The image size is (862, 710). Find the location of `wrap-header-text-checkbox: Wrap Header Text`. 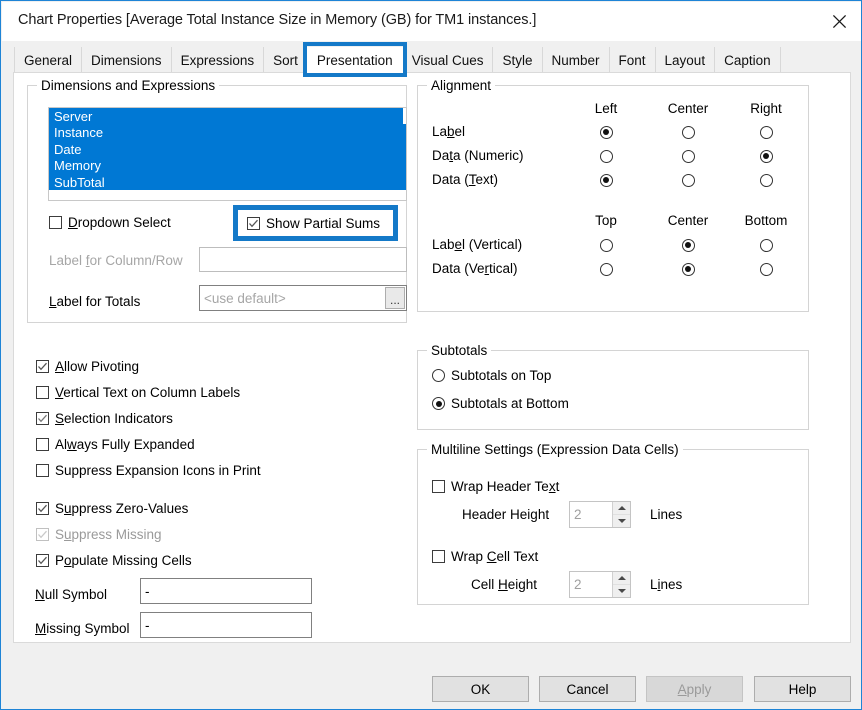

wrap-header-text-checkbox: Wrap Header Text is located at coordinates (495, 486).